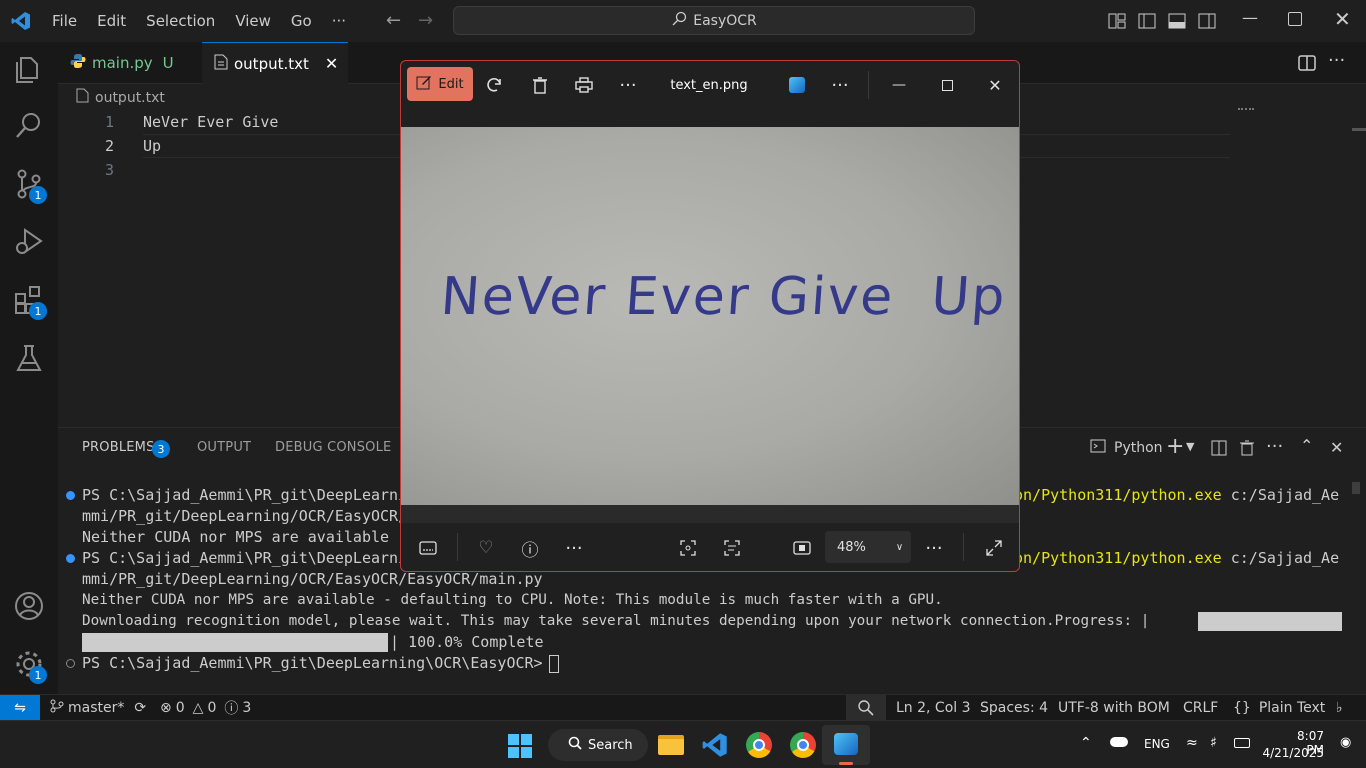  I want to click on editor-scrollbar, so click(1359, 129).